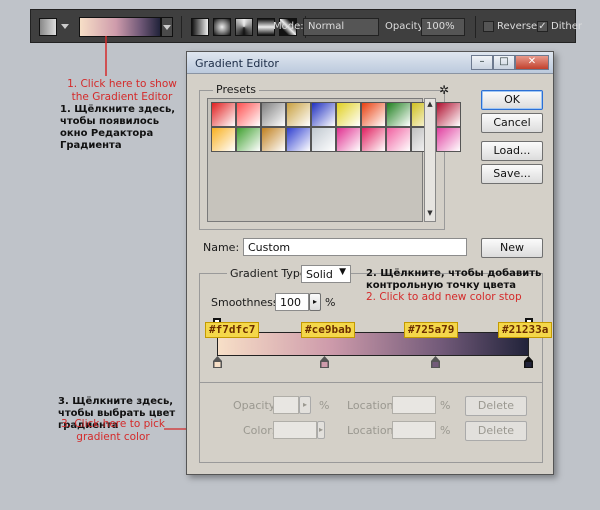 The image size is (600, 510). What do you see at coordinates (256, 405) in the screenshot?
I see `stop-opacity-label: Opacity:` at bounding box center [256, 405].